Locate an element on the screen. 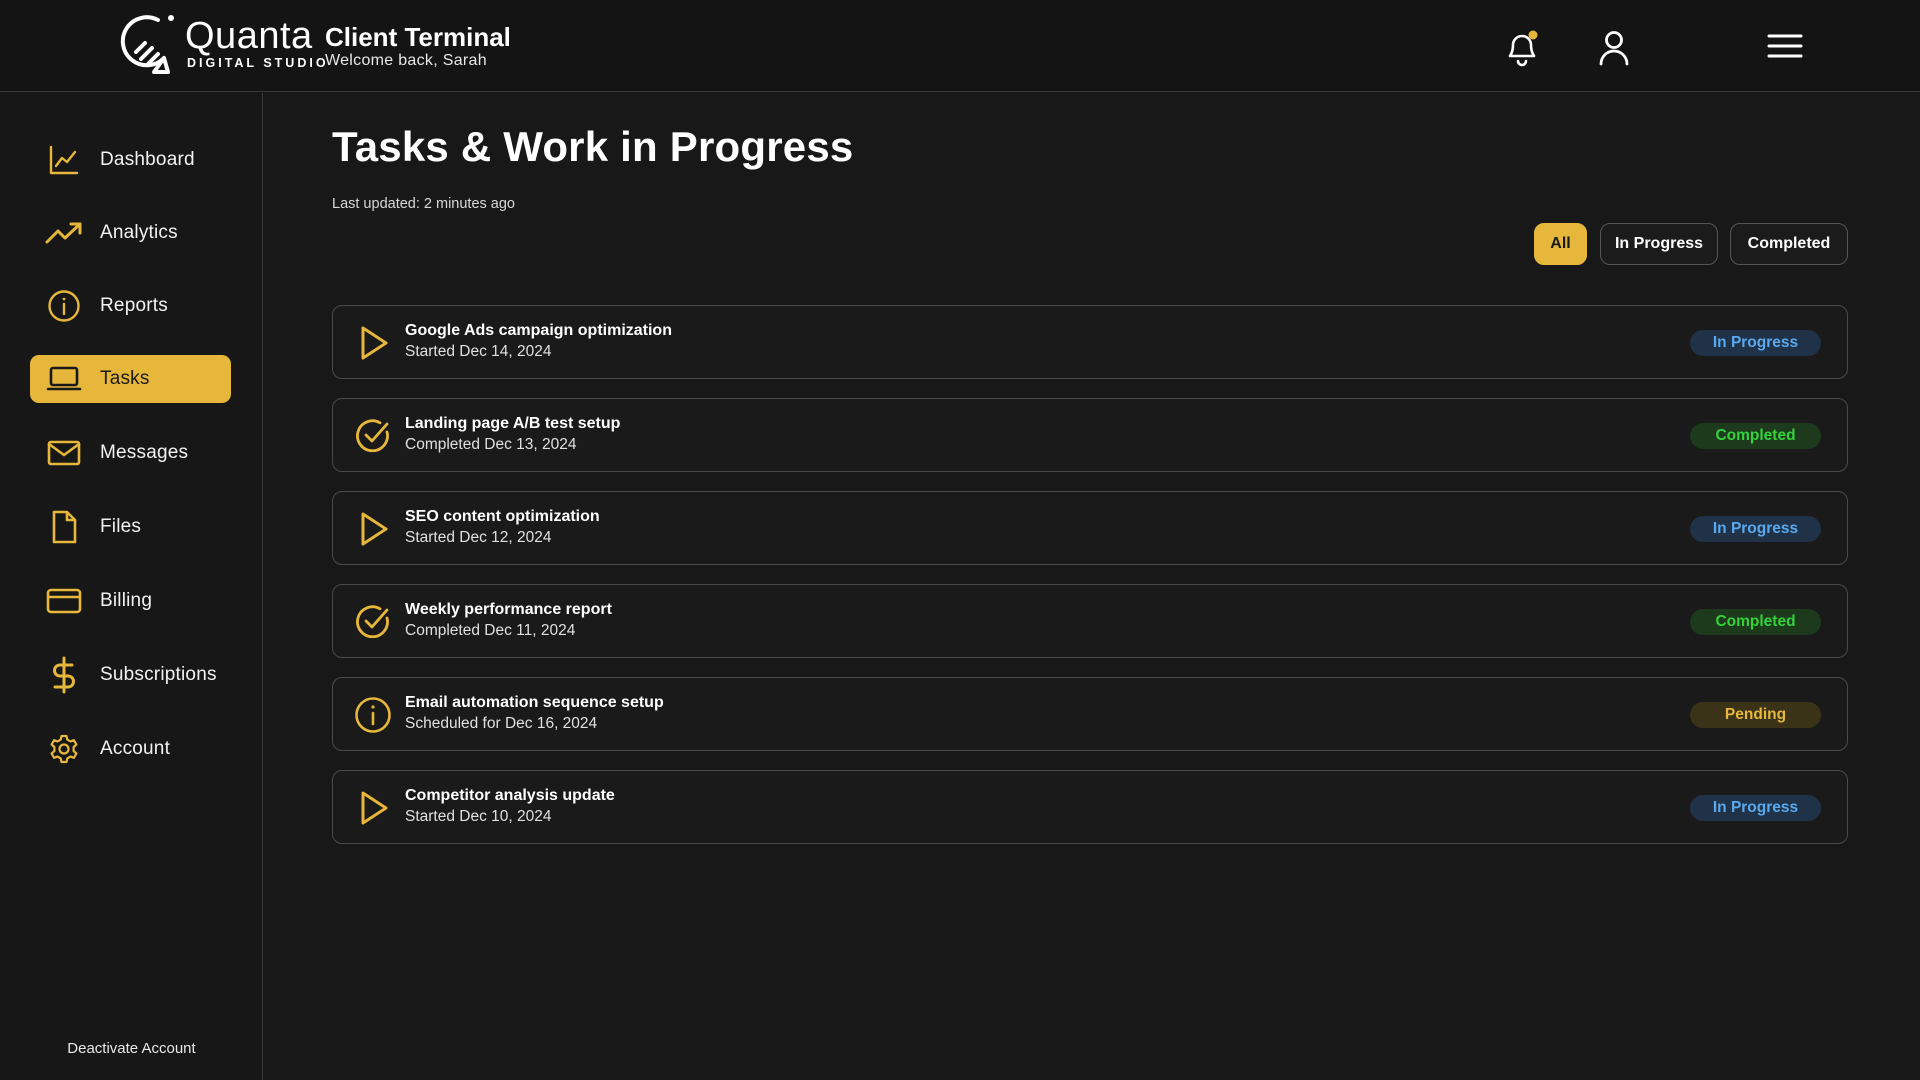 The width and height of the screenshot is (1920, 1080). trending-up-icon is located at coordinates (64, 233).